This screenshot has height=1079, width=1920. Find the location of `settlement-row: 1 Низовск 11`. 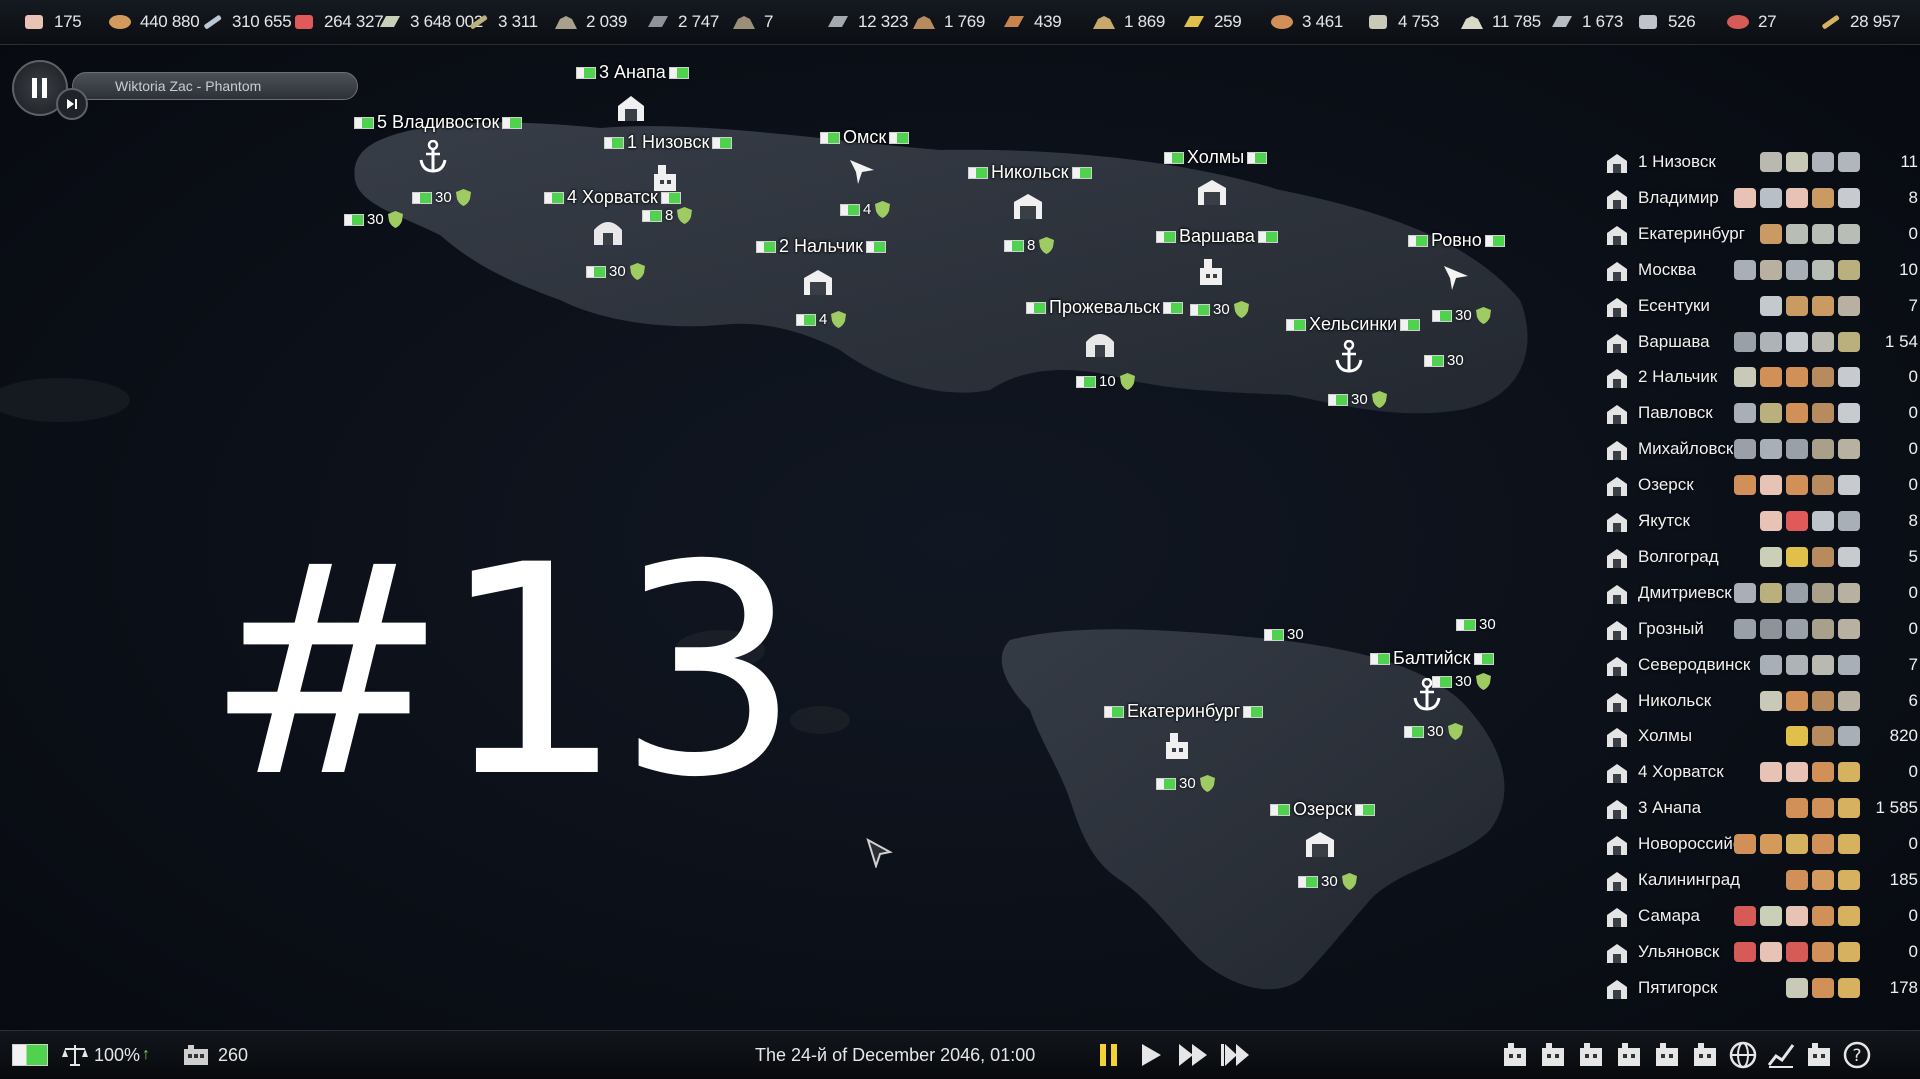

settlement-row: 1 Низовск 11 is located at coordinates (1759, 163).